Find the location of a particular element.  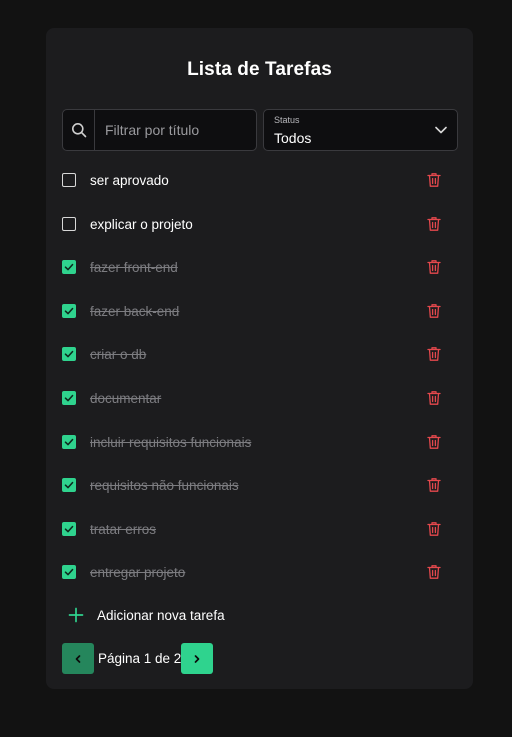

task-item: tratar erros is located at coordinates (259, 530).